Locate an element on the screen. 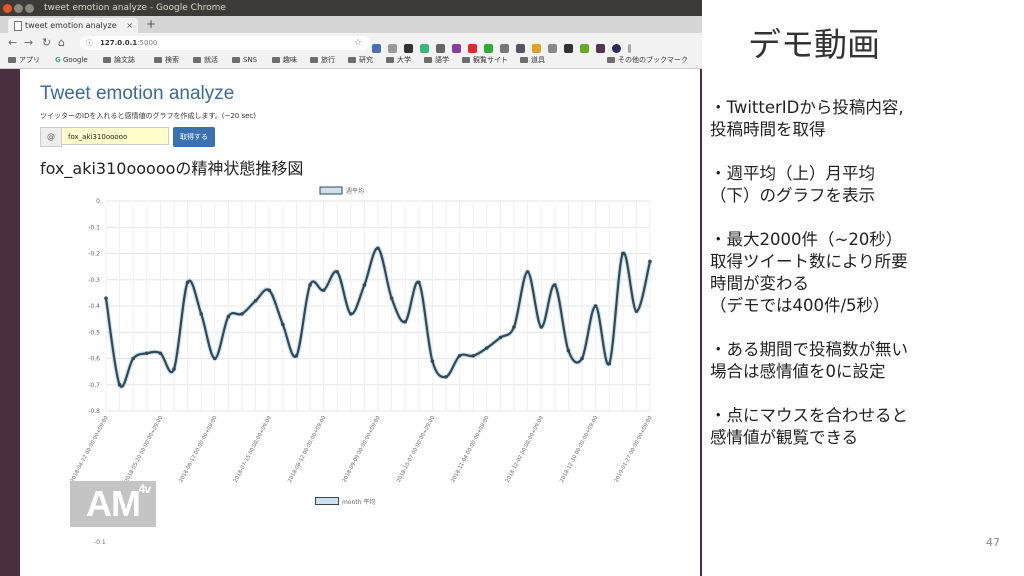 The height and width of the screenshot is (576, 1024). close-window-button is located at coordinates (7, 8).